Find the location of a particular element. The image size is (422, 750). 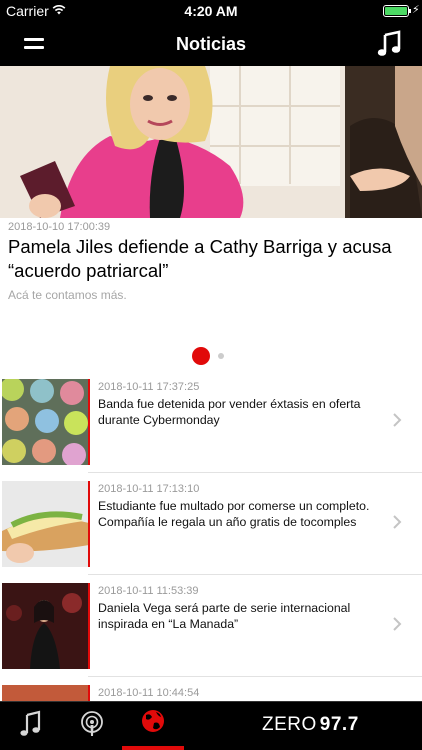

music-note-icon is located at coordinates (389, 44).